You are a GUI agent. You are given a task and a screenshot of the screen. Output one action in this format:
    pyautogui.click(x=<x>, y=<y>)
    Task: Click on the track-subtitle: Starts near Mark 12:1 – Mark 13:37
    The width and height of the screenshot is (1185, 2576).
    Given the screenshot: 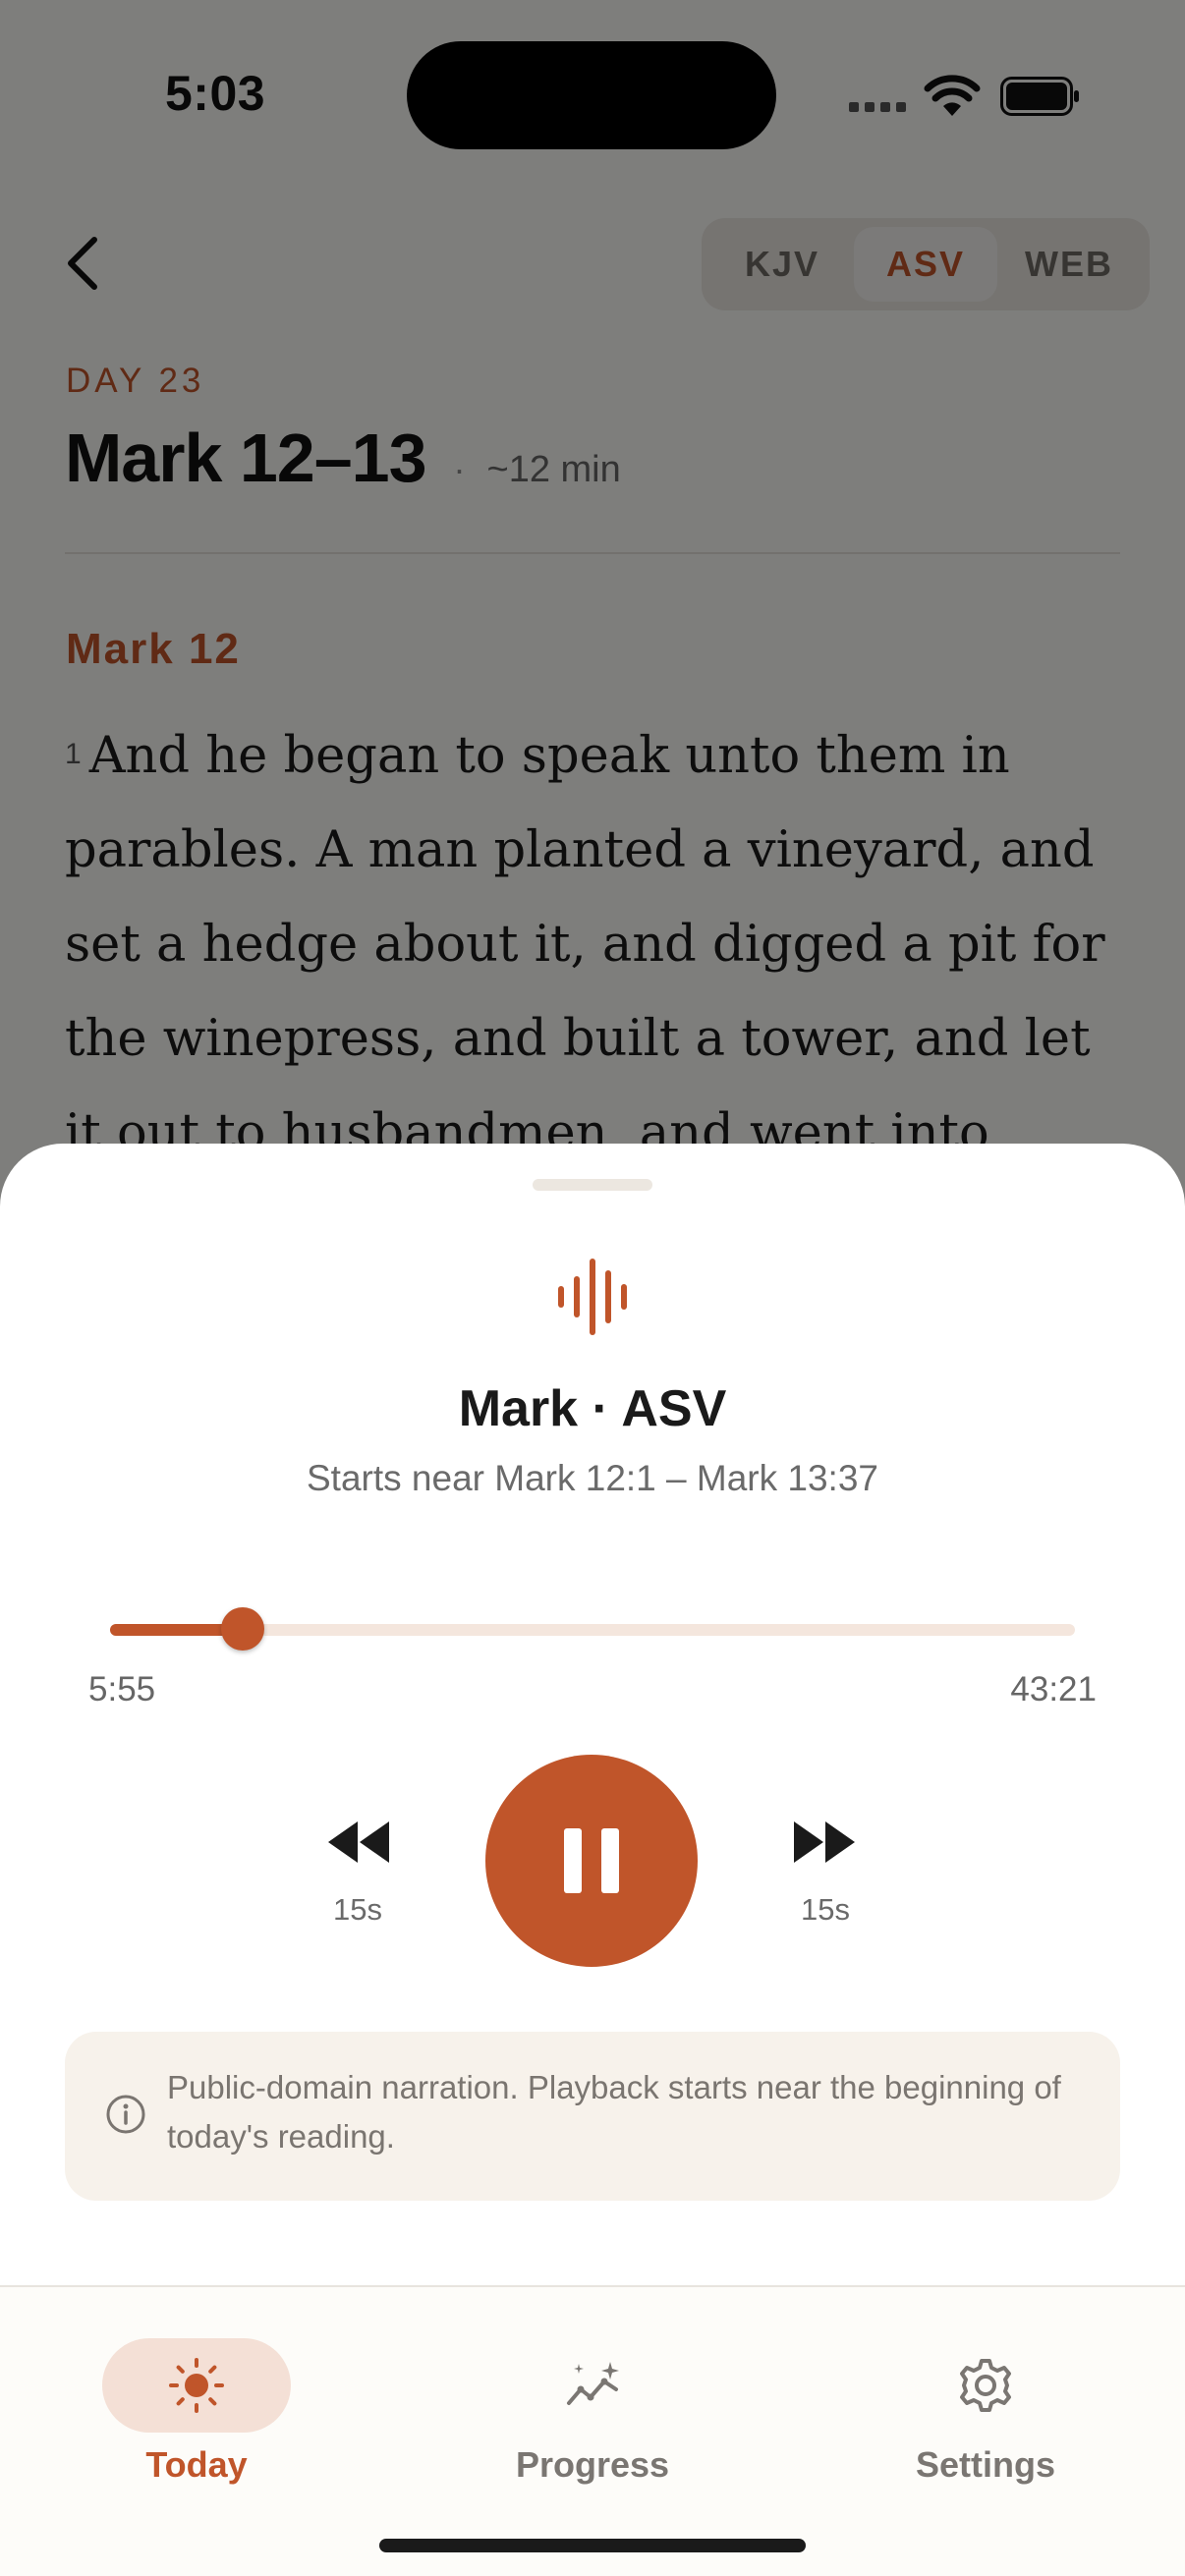 What is the action you would take?
    pyautogui.click(x=592, y=1478)
    